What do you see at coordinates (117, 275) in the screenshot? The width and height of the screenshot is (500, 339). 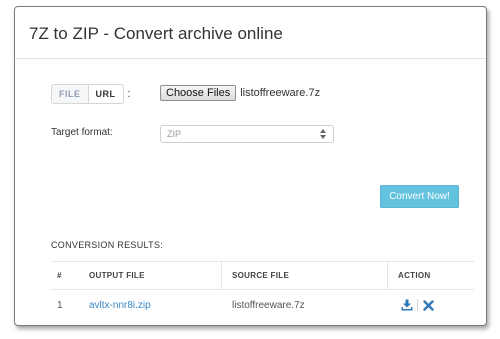 I see `col-header-output-file: OUTPUT FILE` at bounding box center [117, 275].